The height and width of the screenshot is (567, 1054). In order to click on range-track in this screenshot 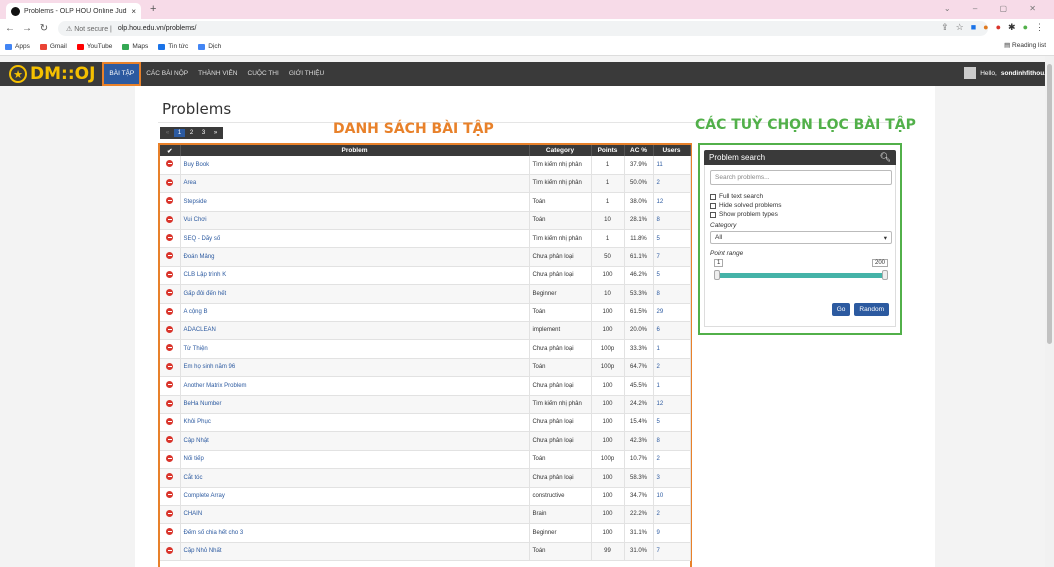, I will do `click(801, 275)`.